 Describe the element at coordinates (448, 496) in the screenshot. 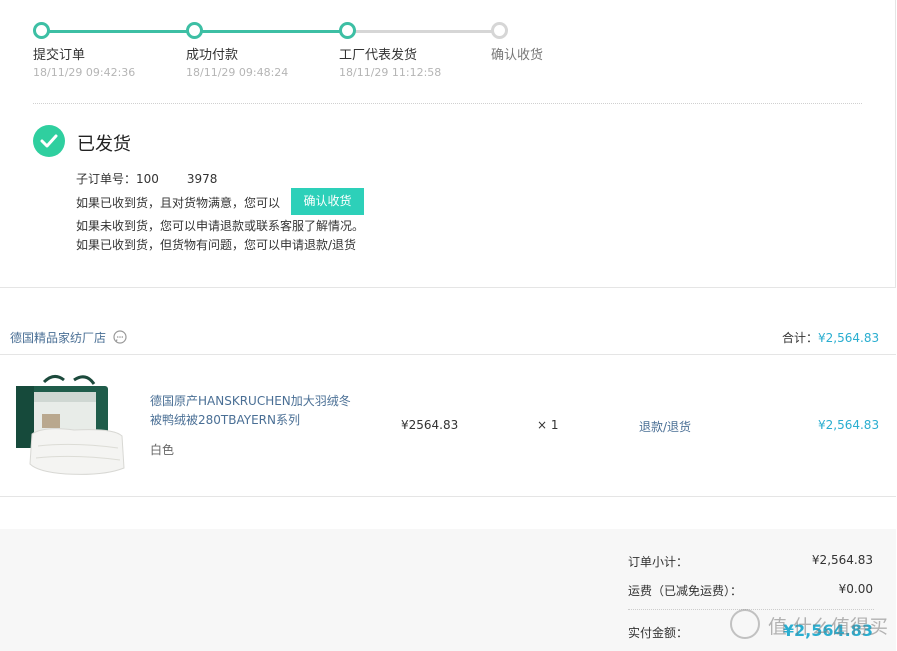

I see `product-separator` at that location.